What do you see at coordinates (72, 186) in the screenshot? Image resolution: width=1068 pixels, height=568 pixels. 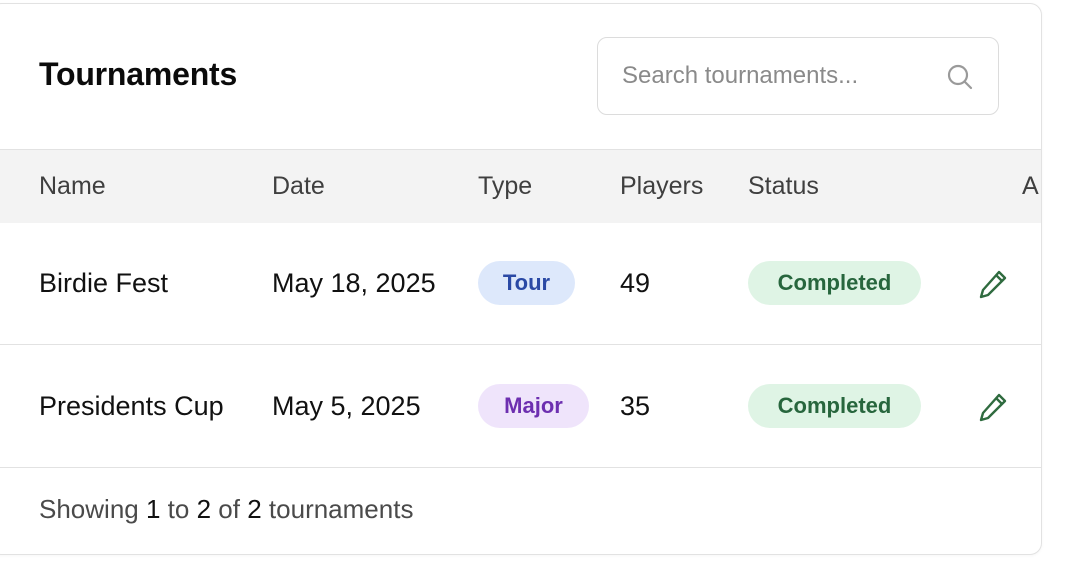 I see `column-header-name: Name` at bounding box center [72, 186].